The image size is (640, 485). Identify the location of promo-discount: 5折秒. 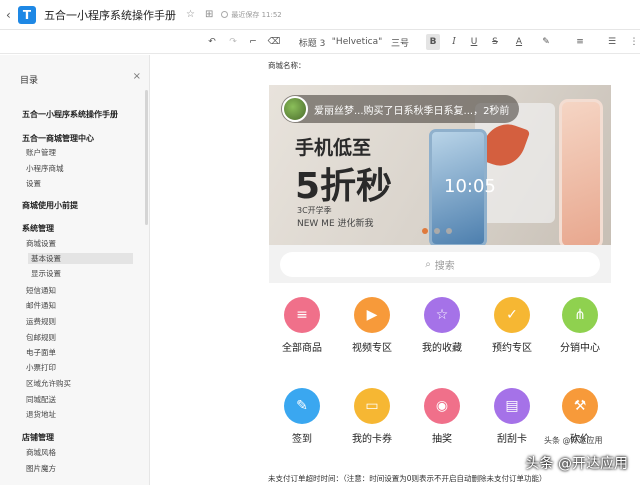
(344, 186).